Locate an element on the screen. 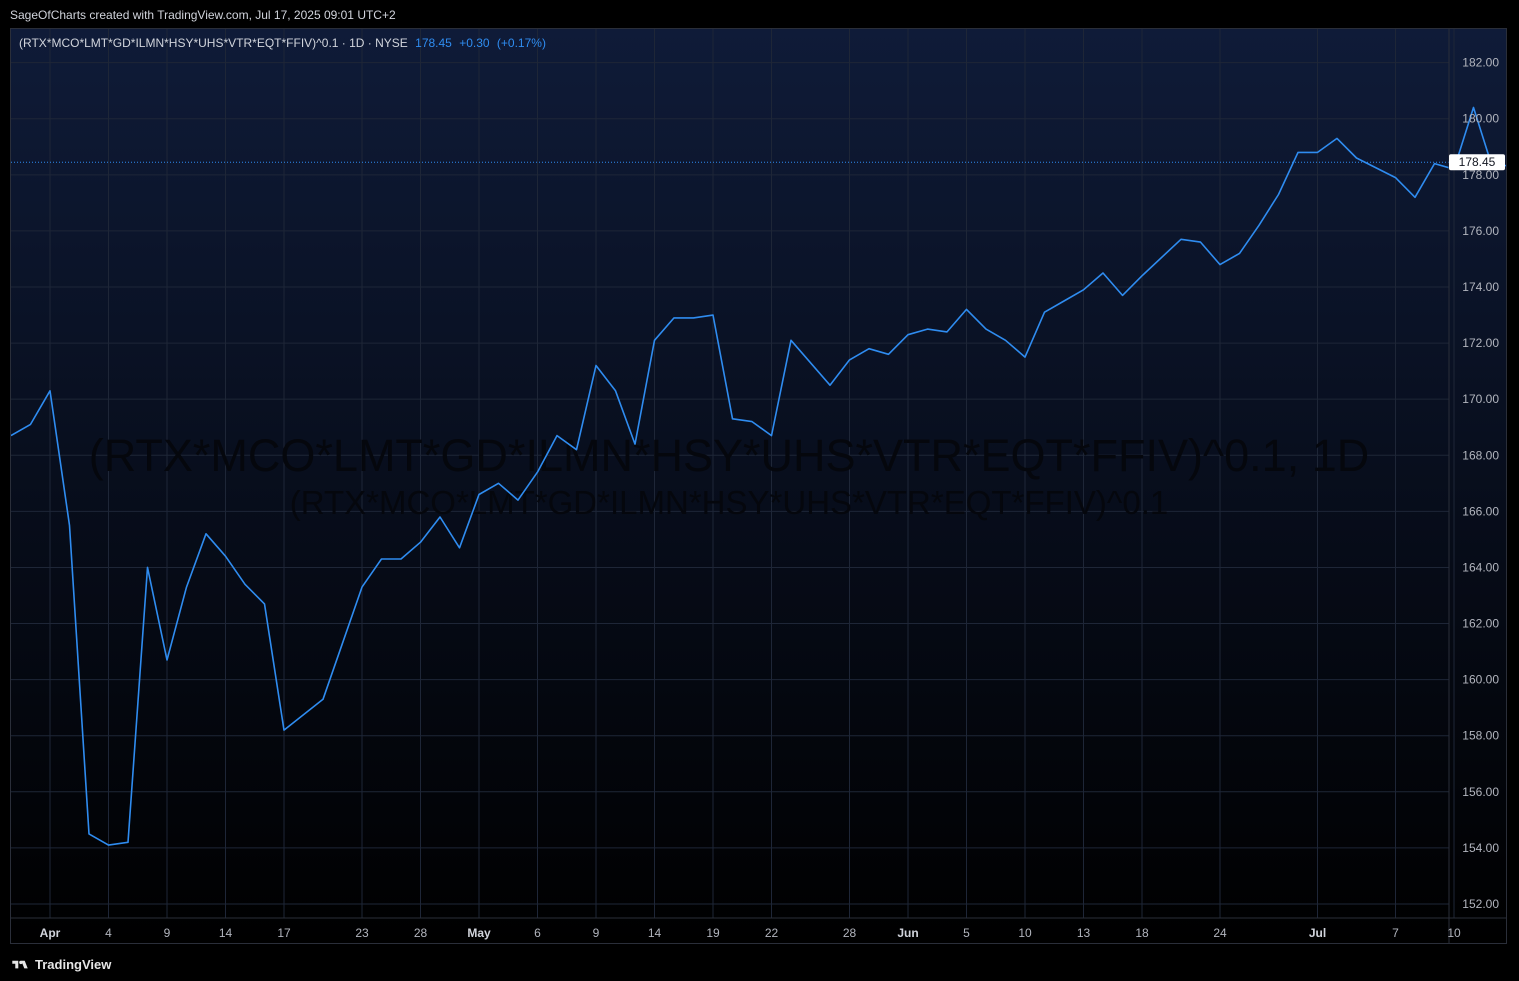  time-tick-label: 24 is located at coordinates (1220, 933).